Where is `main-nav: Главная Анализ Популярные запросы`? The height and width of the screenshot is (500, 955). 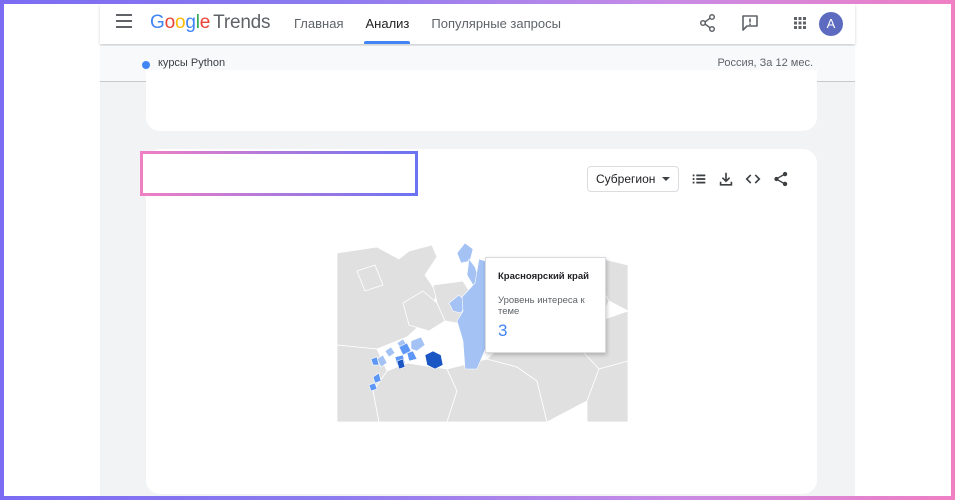 main-nav: Главная Анализ Популярные запросы is located at coordinates (427, 24).